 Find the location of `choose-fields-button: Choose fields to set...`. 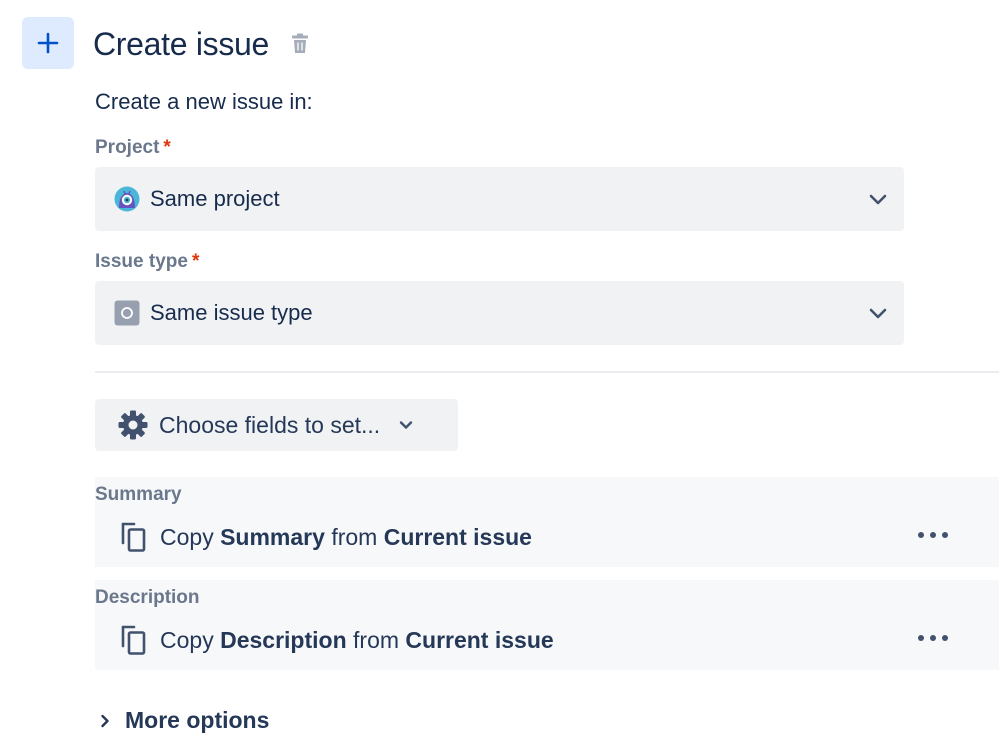

choose-fields-button: Choose fields to set... is located at coordinates (276, 425).